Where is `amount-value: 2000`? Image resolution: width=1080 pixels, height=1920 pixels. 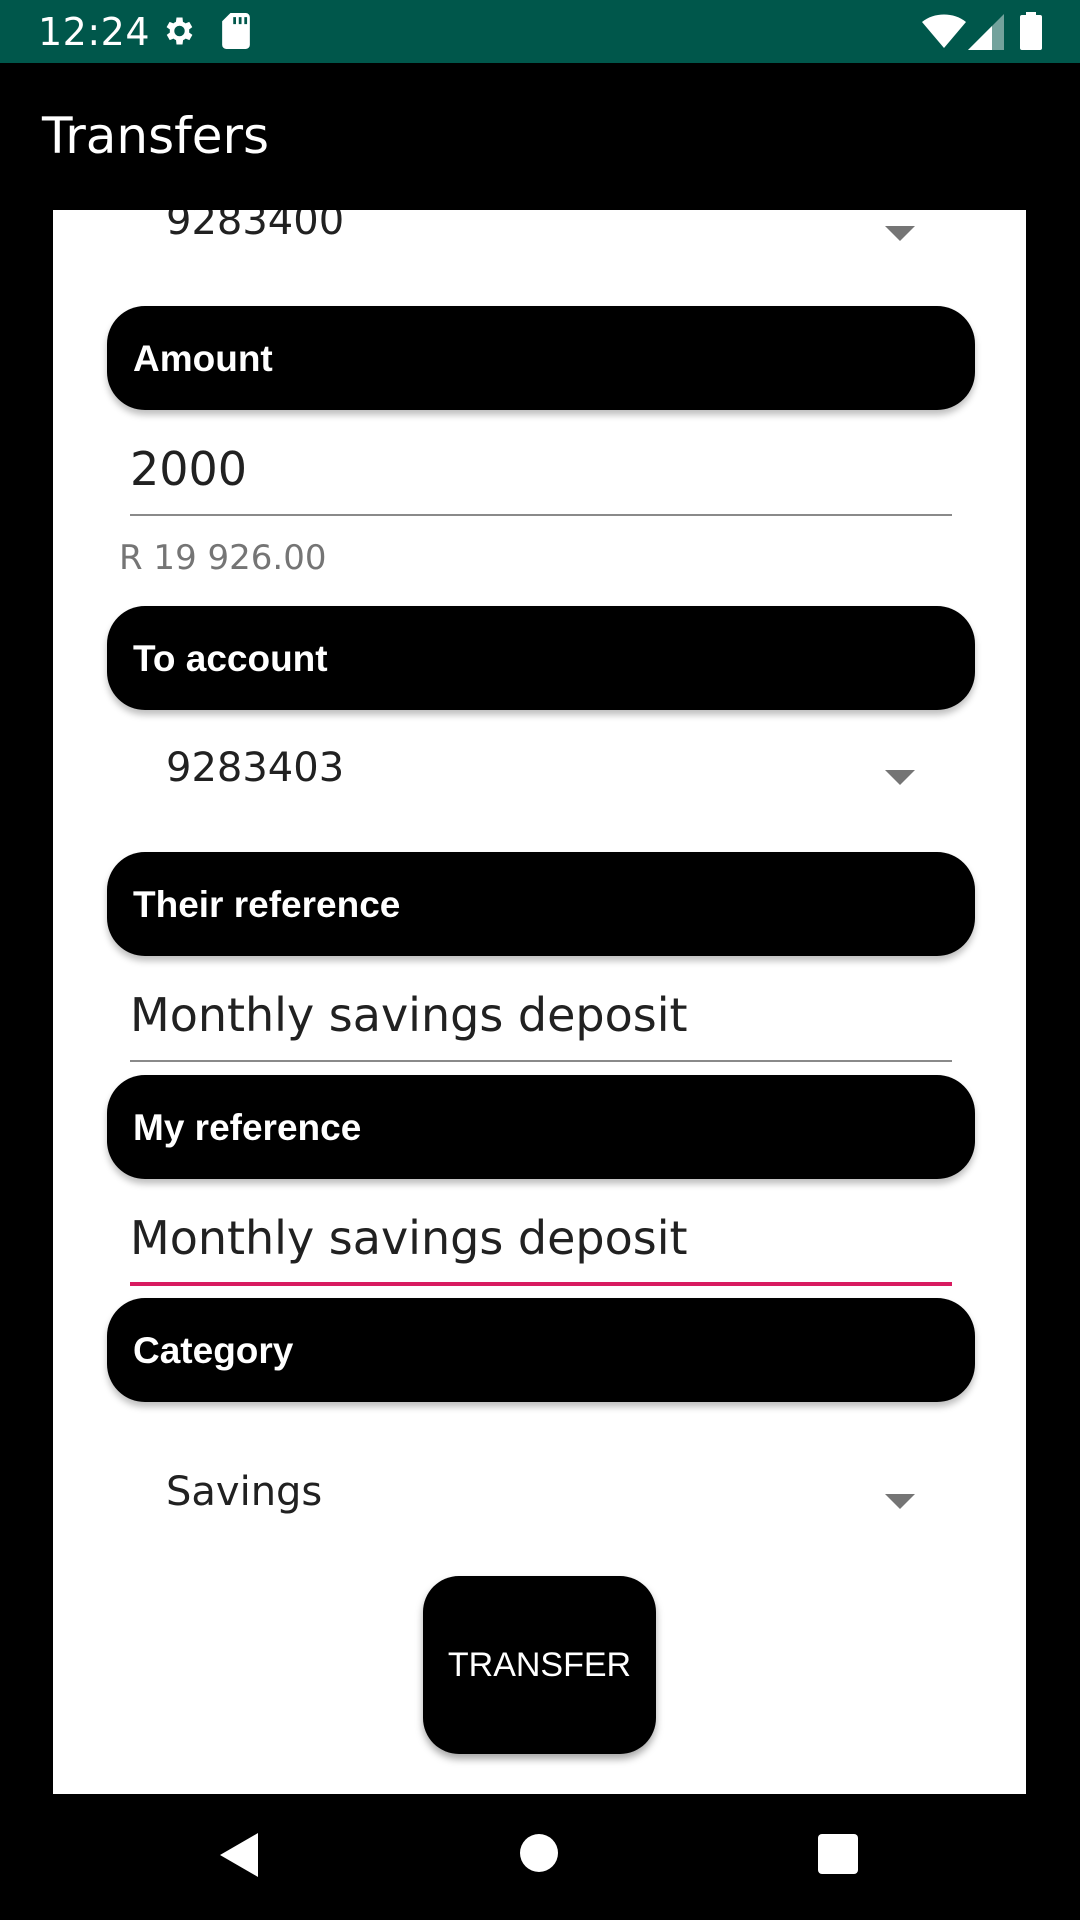 amount-value: 2000 is located at coordinates (189, 469).